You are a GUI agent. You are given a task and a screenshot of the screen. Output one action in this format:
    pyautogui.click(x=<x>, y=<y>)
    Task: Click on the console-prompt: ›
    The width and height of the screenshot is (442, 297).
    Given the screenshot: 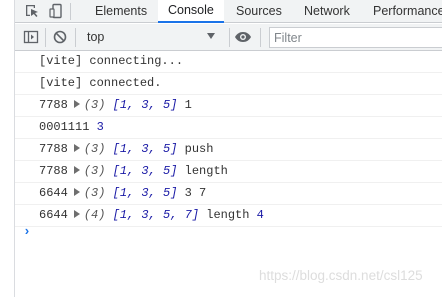 What is the action you would take?
    pyautogui.click(x=27, y=231)
    